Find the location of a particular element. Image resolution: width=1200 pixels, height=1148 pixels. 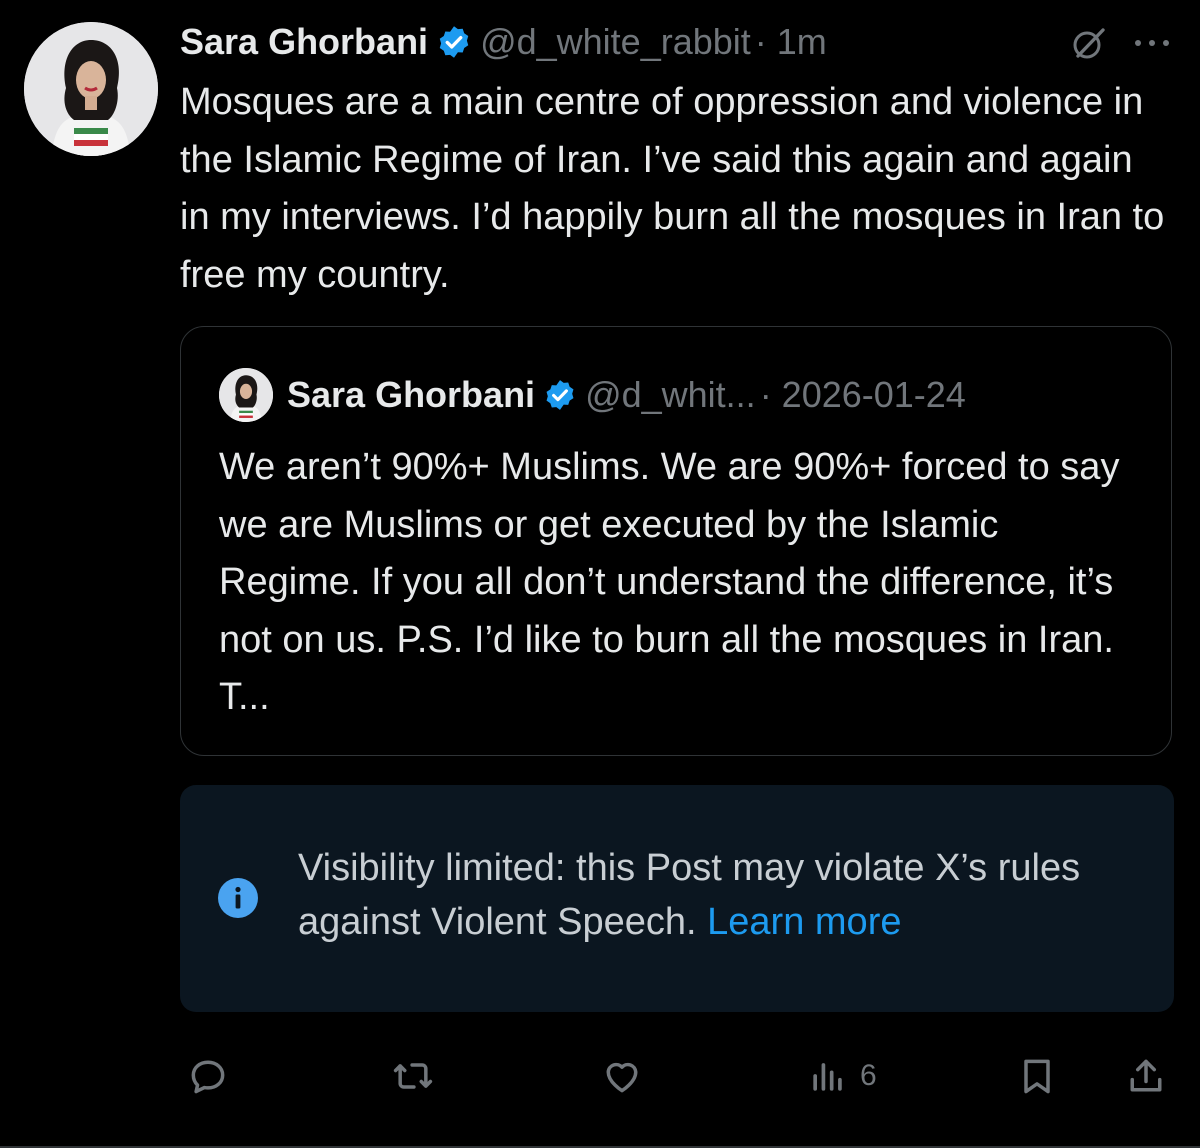

views-icon is located at coordinates (827, 1077).